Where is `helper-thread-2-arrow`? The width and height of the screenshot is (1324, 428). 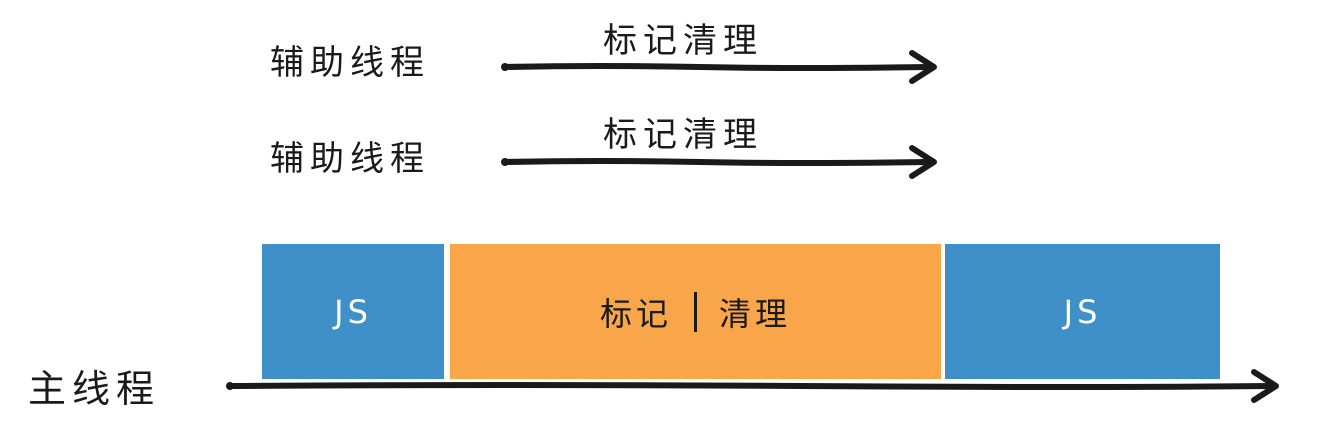
helper-thread-2-arrow is located at coordinates (719, 162).